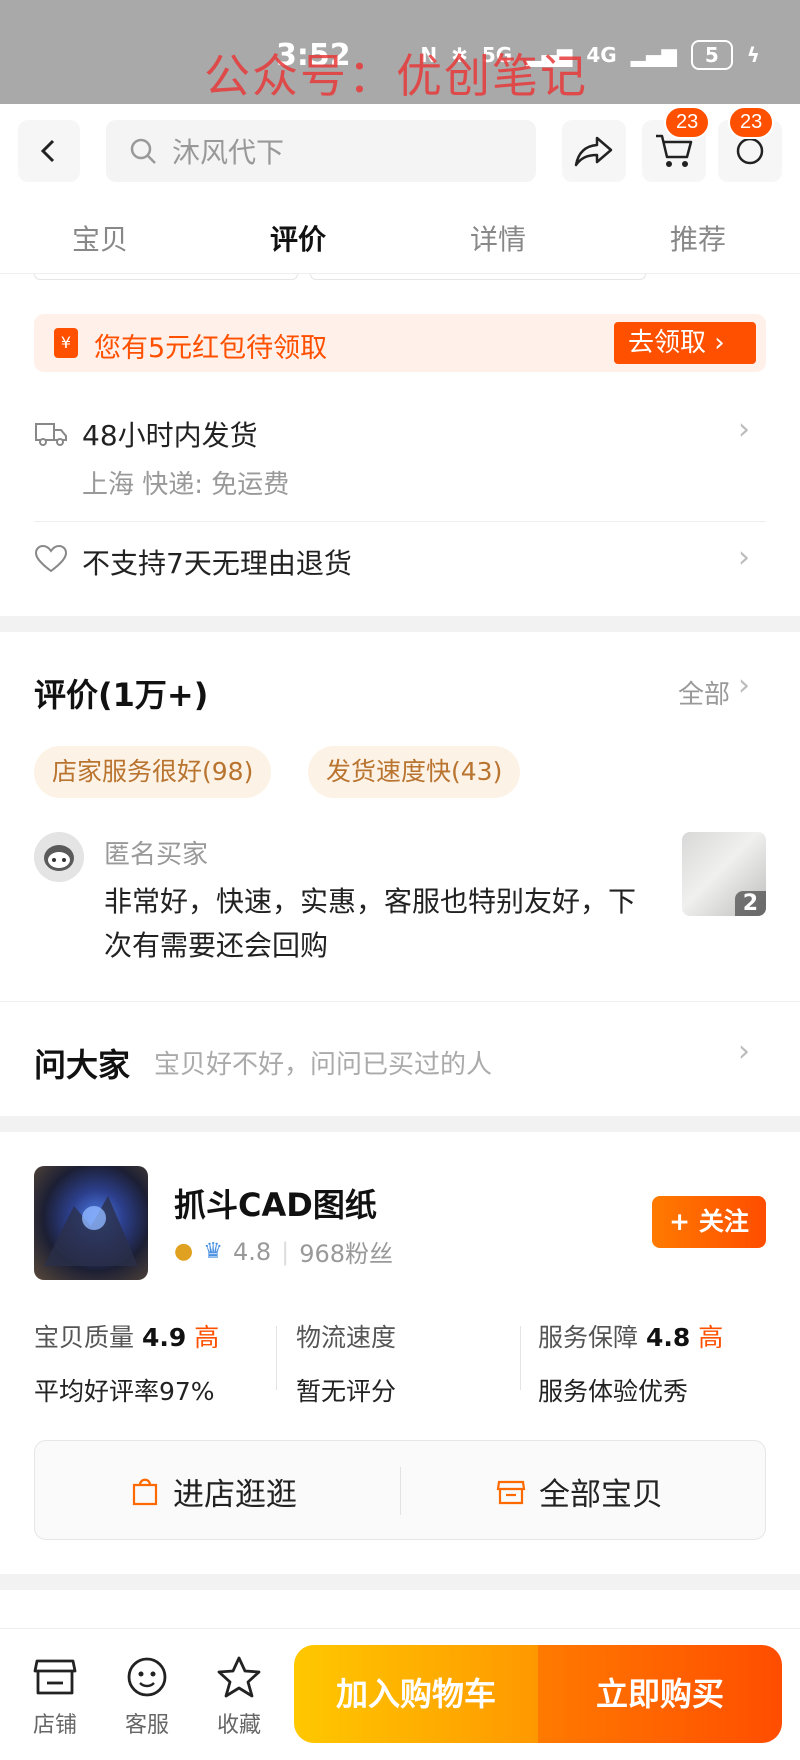 The image size is (800, 1760). Describe the element at coordinates (630, 1363) in the screenshot. I see `metric-service: 服务保障 4.8 高 服务体验优秀` at that location.